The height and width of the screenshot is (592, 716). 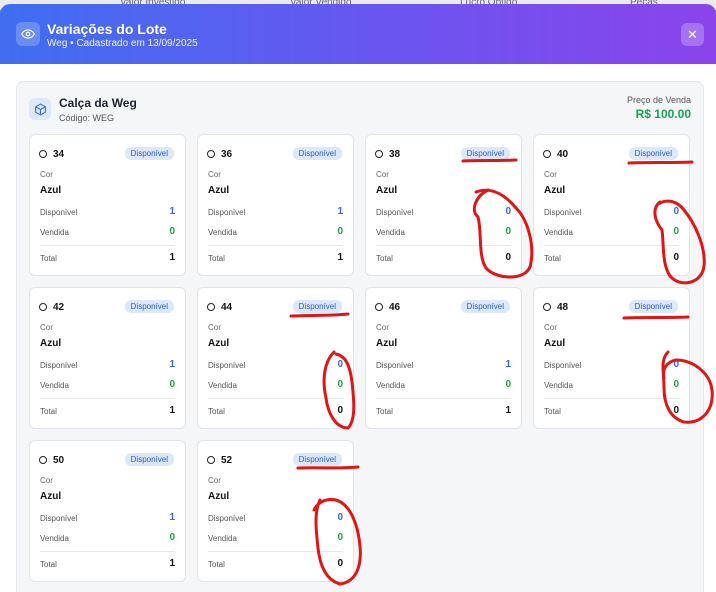 I want to click on price-label: Preço de Venda, so click(x=658, y=100).